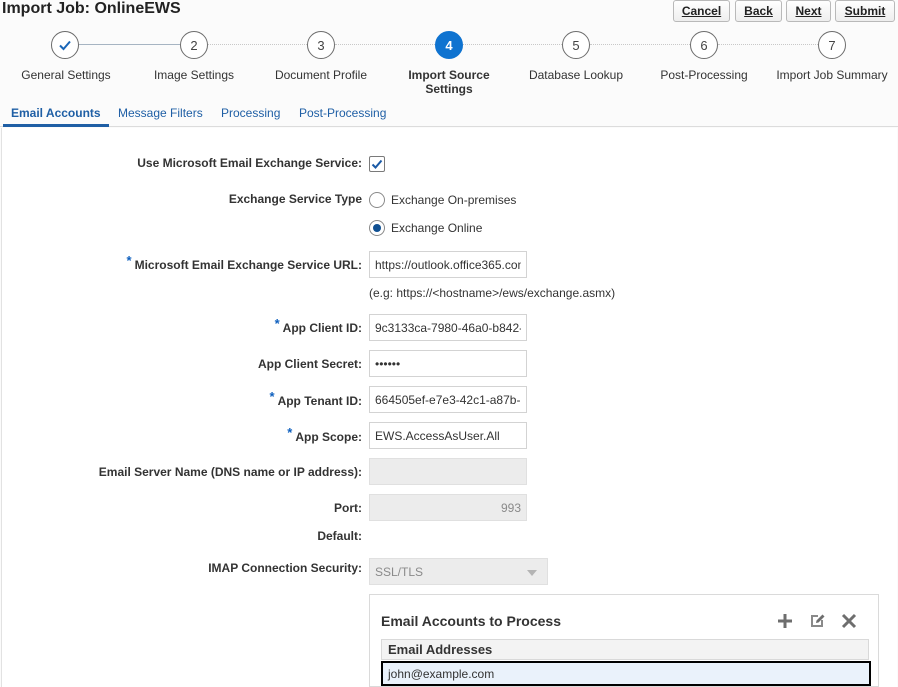 This screenshot has height=687, width=898. Describe the element at coordinates (285, 568) in the screenshot. I see `imap-security-label: IMAP Connection Security:` at that location.